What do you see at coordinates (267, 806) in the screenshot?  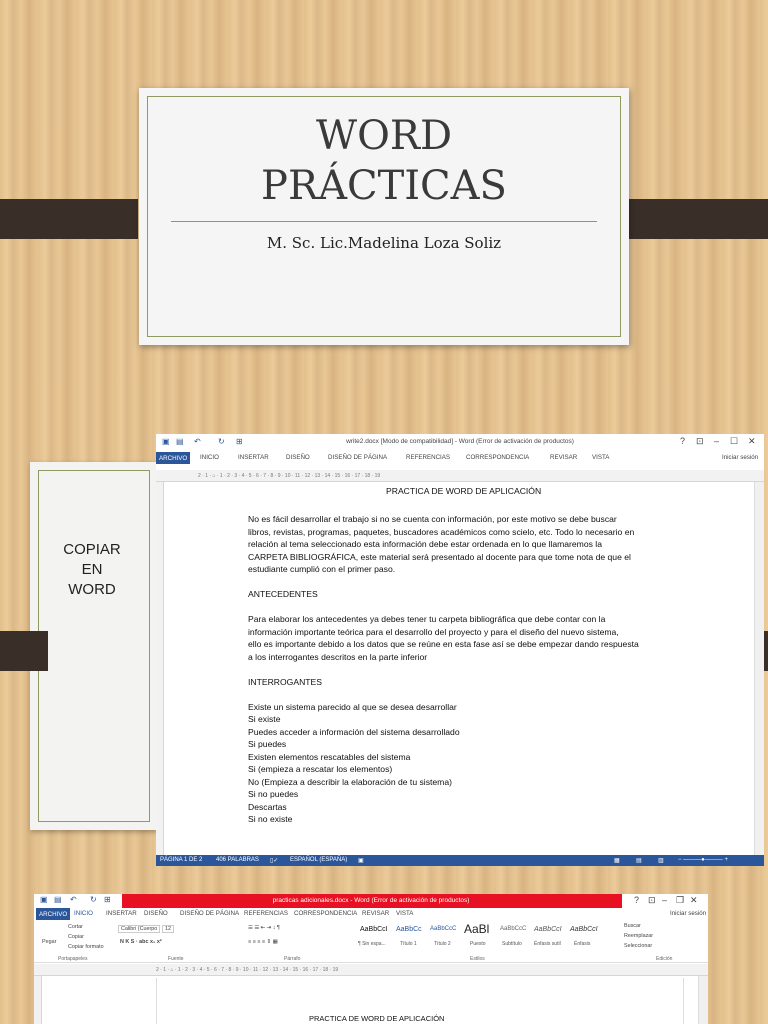 I see `doc-line: Descartas` at bounding box center [267, 806].